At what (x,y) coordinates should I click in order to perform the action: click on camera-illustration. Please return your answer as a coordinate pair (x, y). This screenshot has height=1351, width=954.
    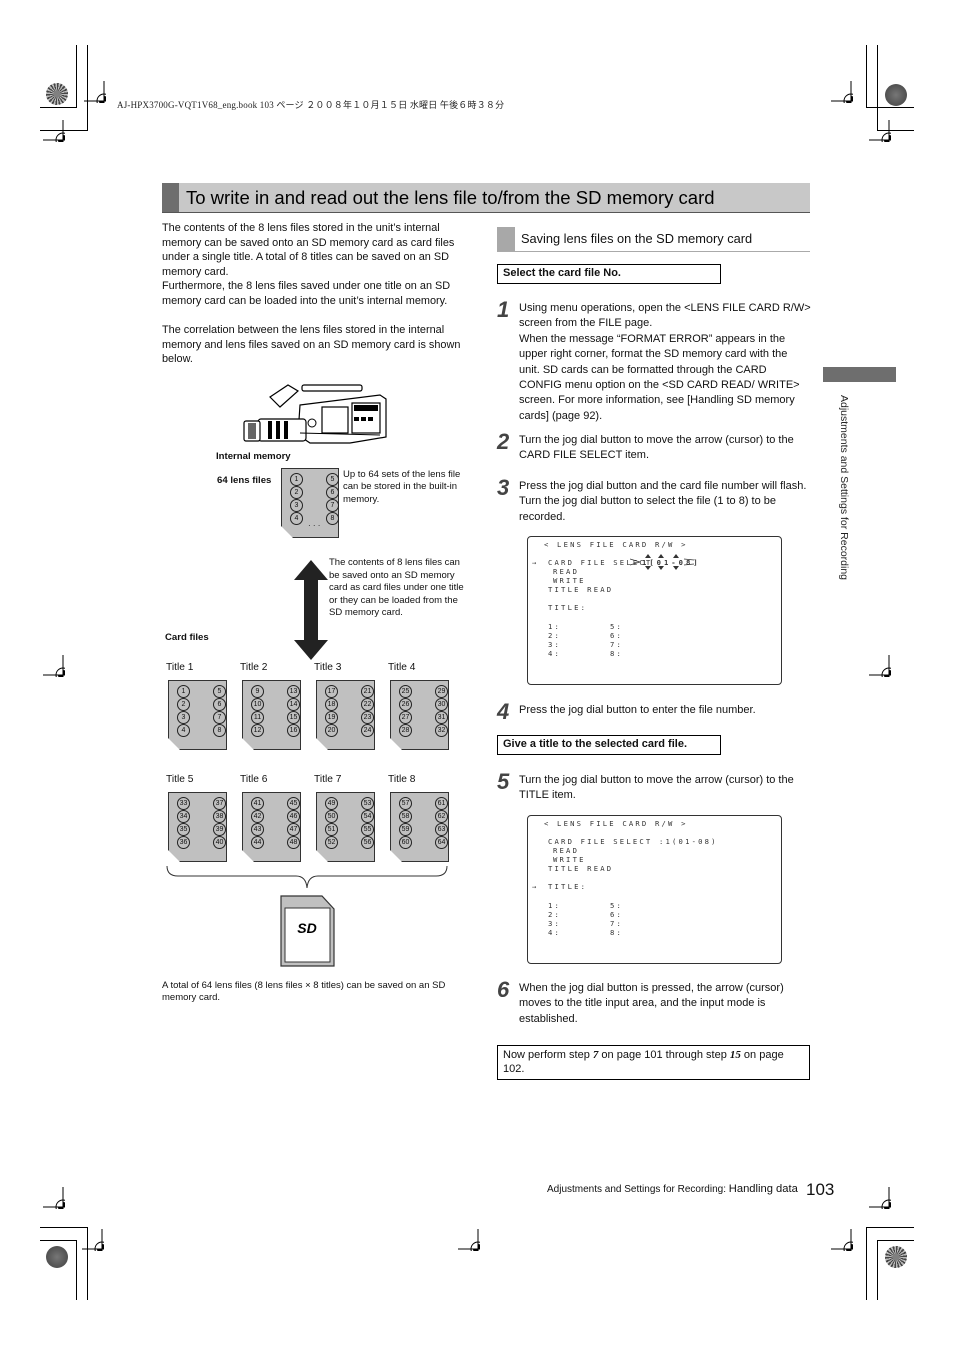
    Looking at the image, I should click on (315, 414).